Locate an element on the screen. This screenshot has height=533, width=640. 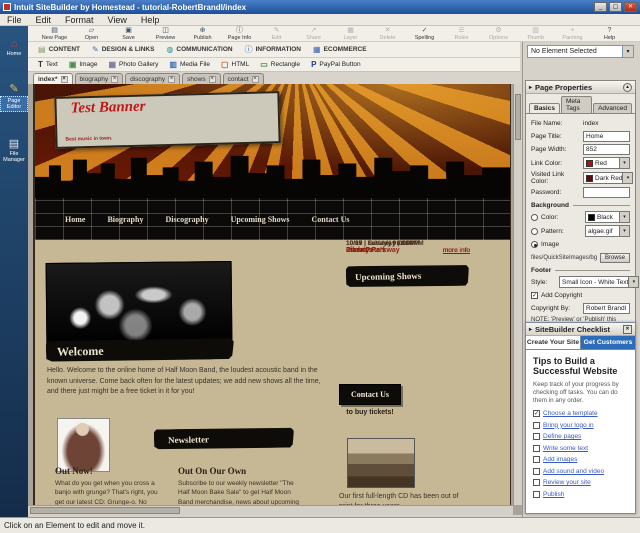
page-title-field: Home is located at coordinates (606, 136).